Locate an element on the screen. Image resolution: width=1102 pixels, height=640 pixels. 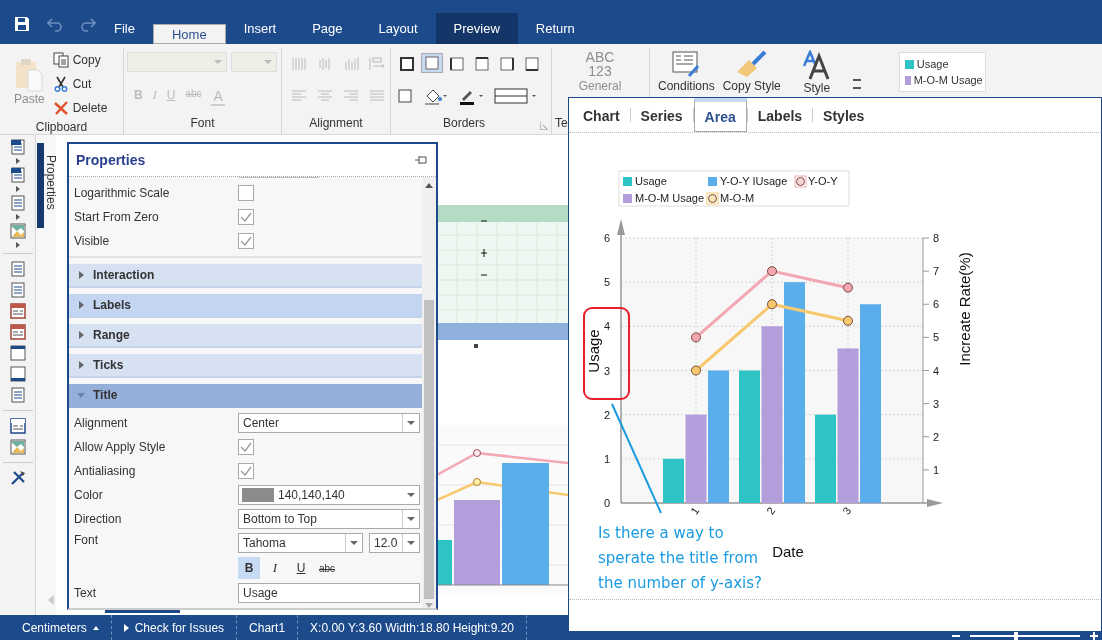
font-style-toggle: abc is located at coordinates (327, 568).